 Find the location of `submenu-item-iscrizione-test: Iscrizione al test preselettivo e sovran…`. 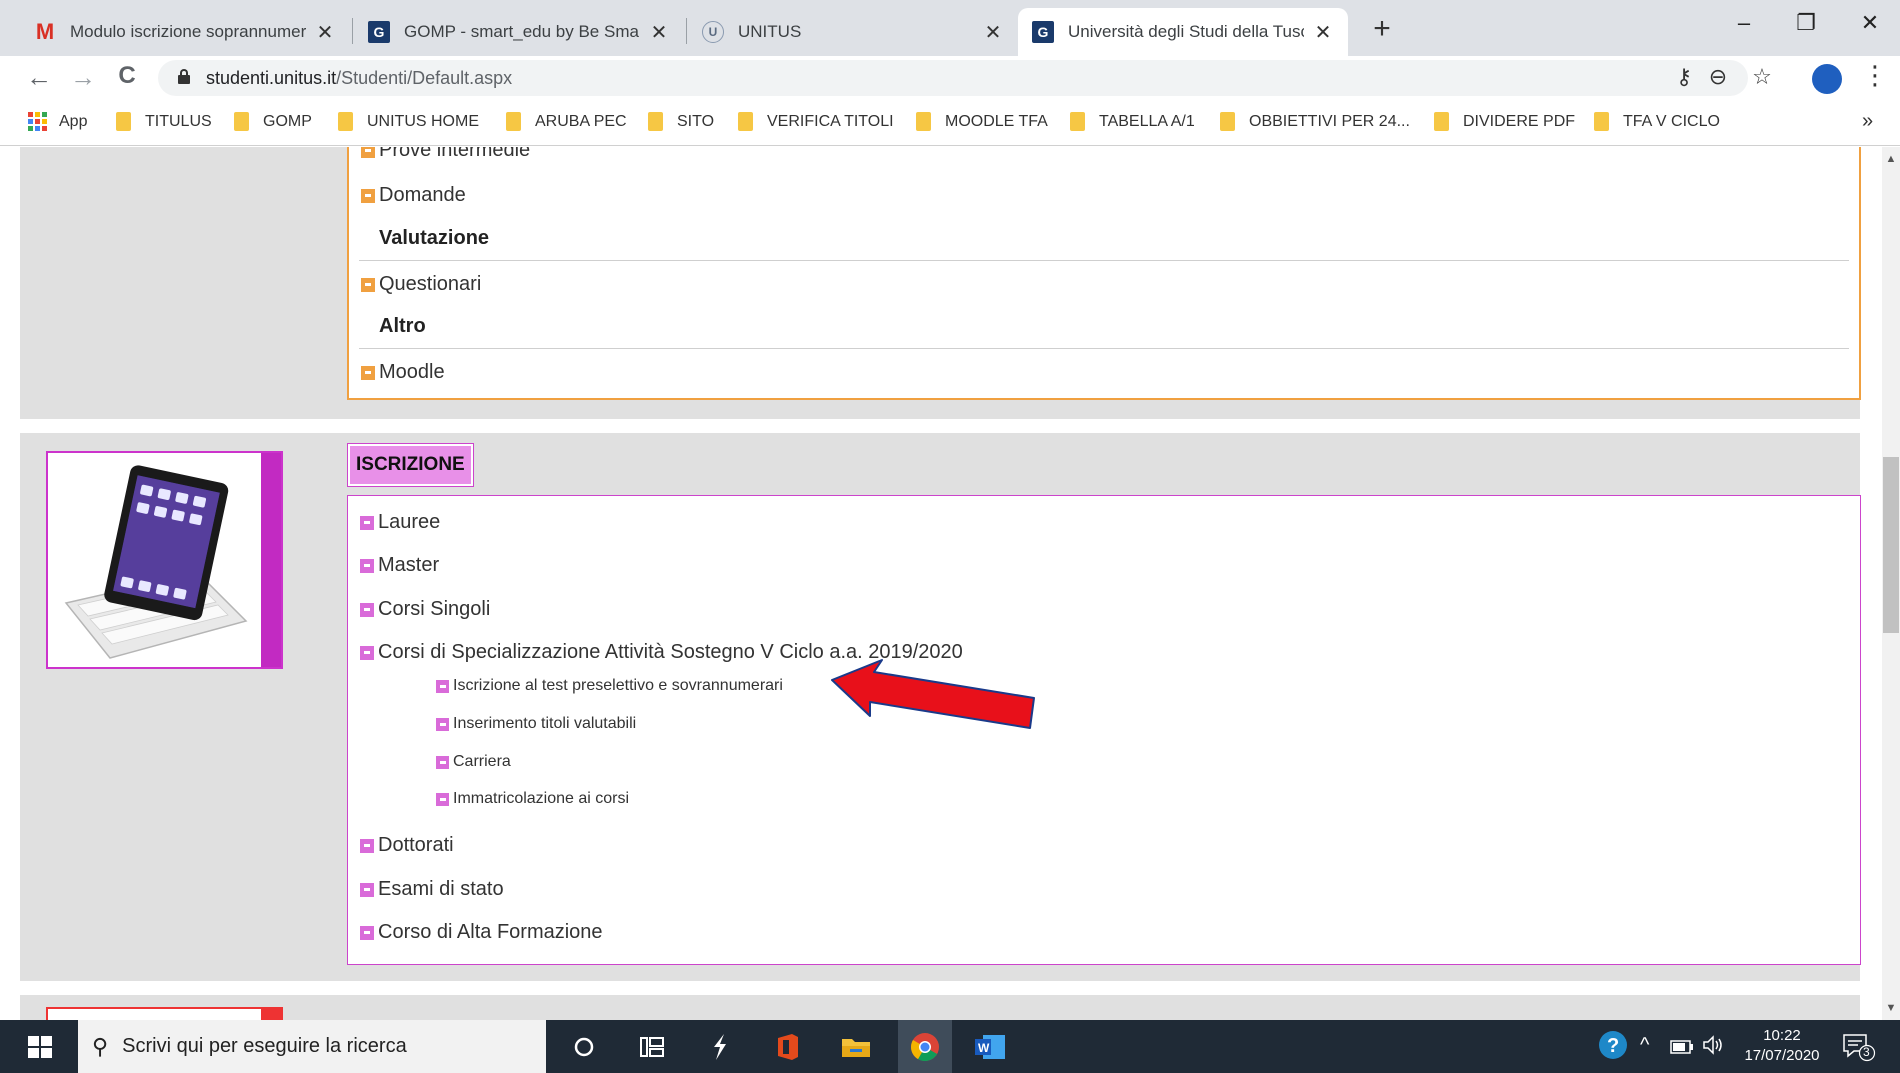

submenu-item-iscrizione-test: Iscrizione al test preselettivo e sovran… is located at coordinates (609, 686).